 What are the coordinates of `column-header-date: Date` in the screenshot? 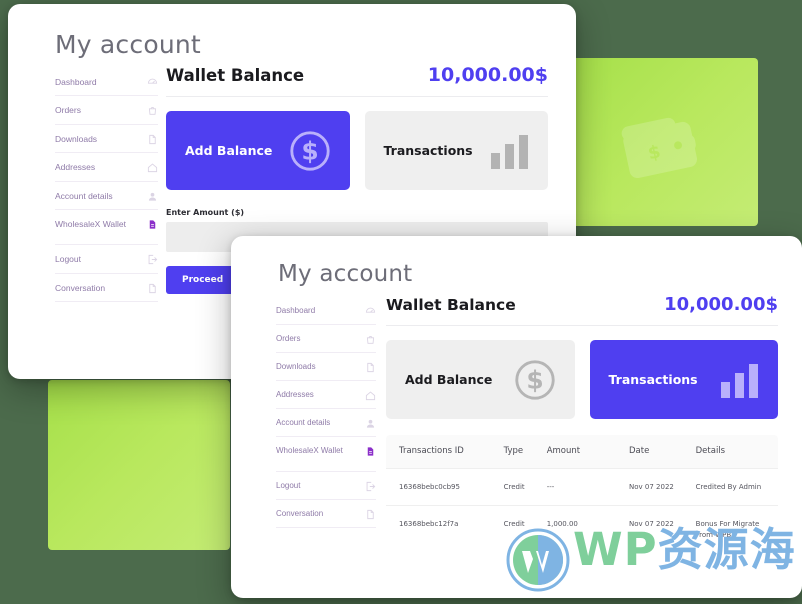 It's located at (639, 451).